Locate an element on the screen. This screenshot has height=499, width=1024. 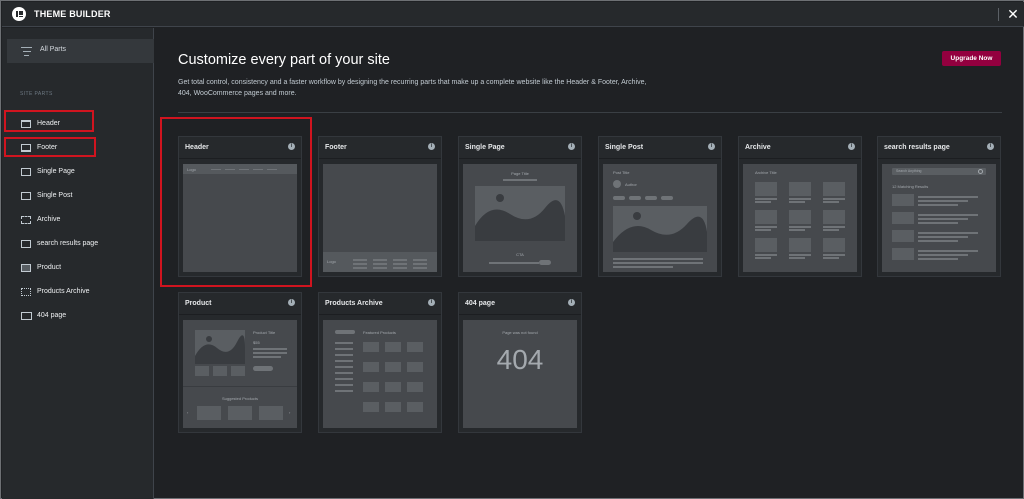
template-card-products-archive: Products Archive i Featured Products is located at coordinates (380, 362).